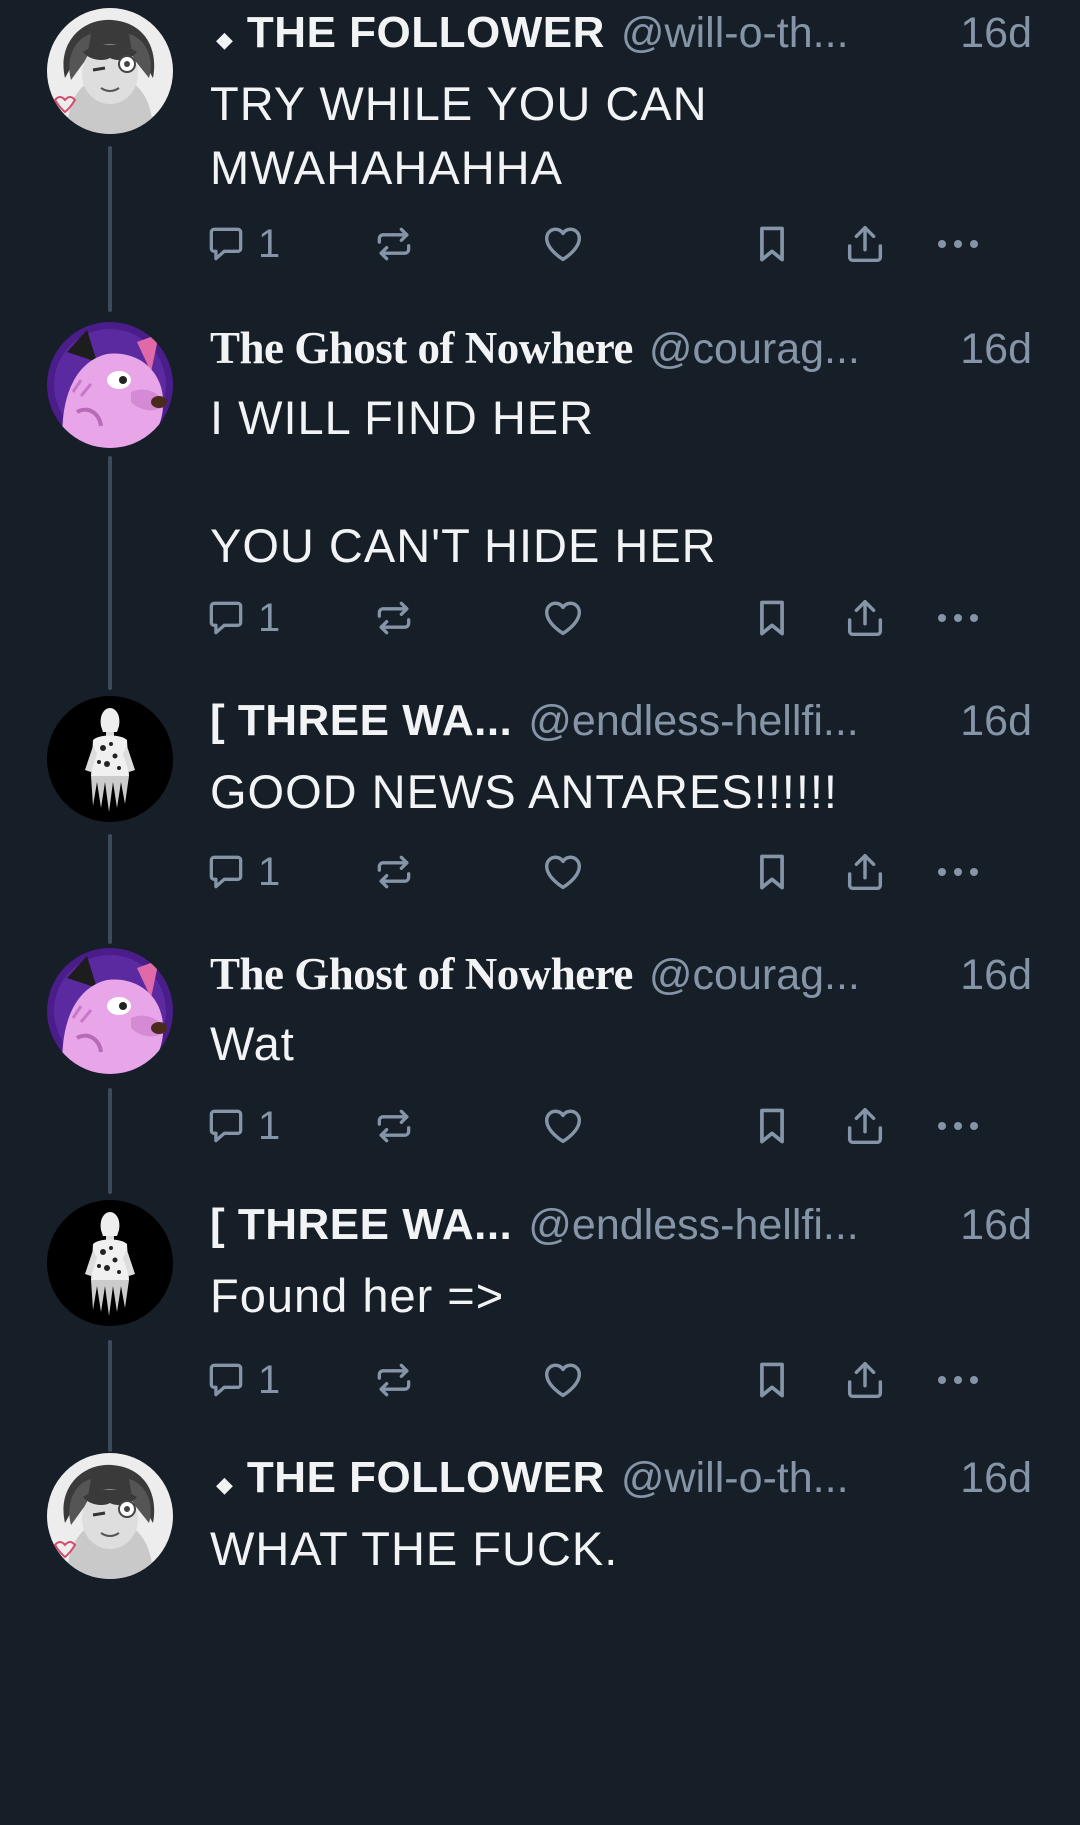 The height and width of the screenshot is (1825, 1080). Describe the element at coordinates (610, 1296) in the screenshot. I see `post-text: Found her =>` at that location.